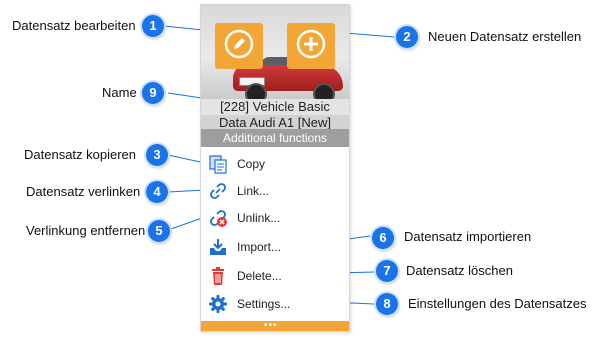 This screenshot has height=340, width=604. I want to click on callout-badge-8: 8, so click(387, 304).